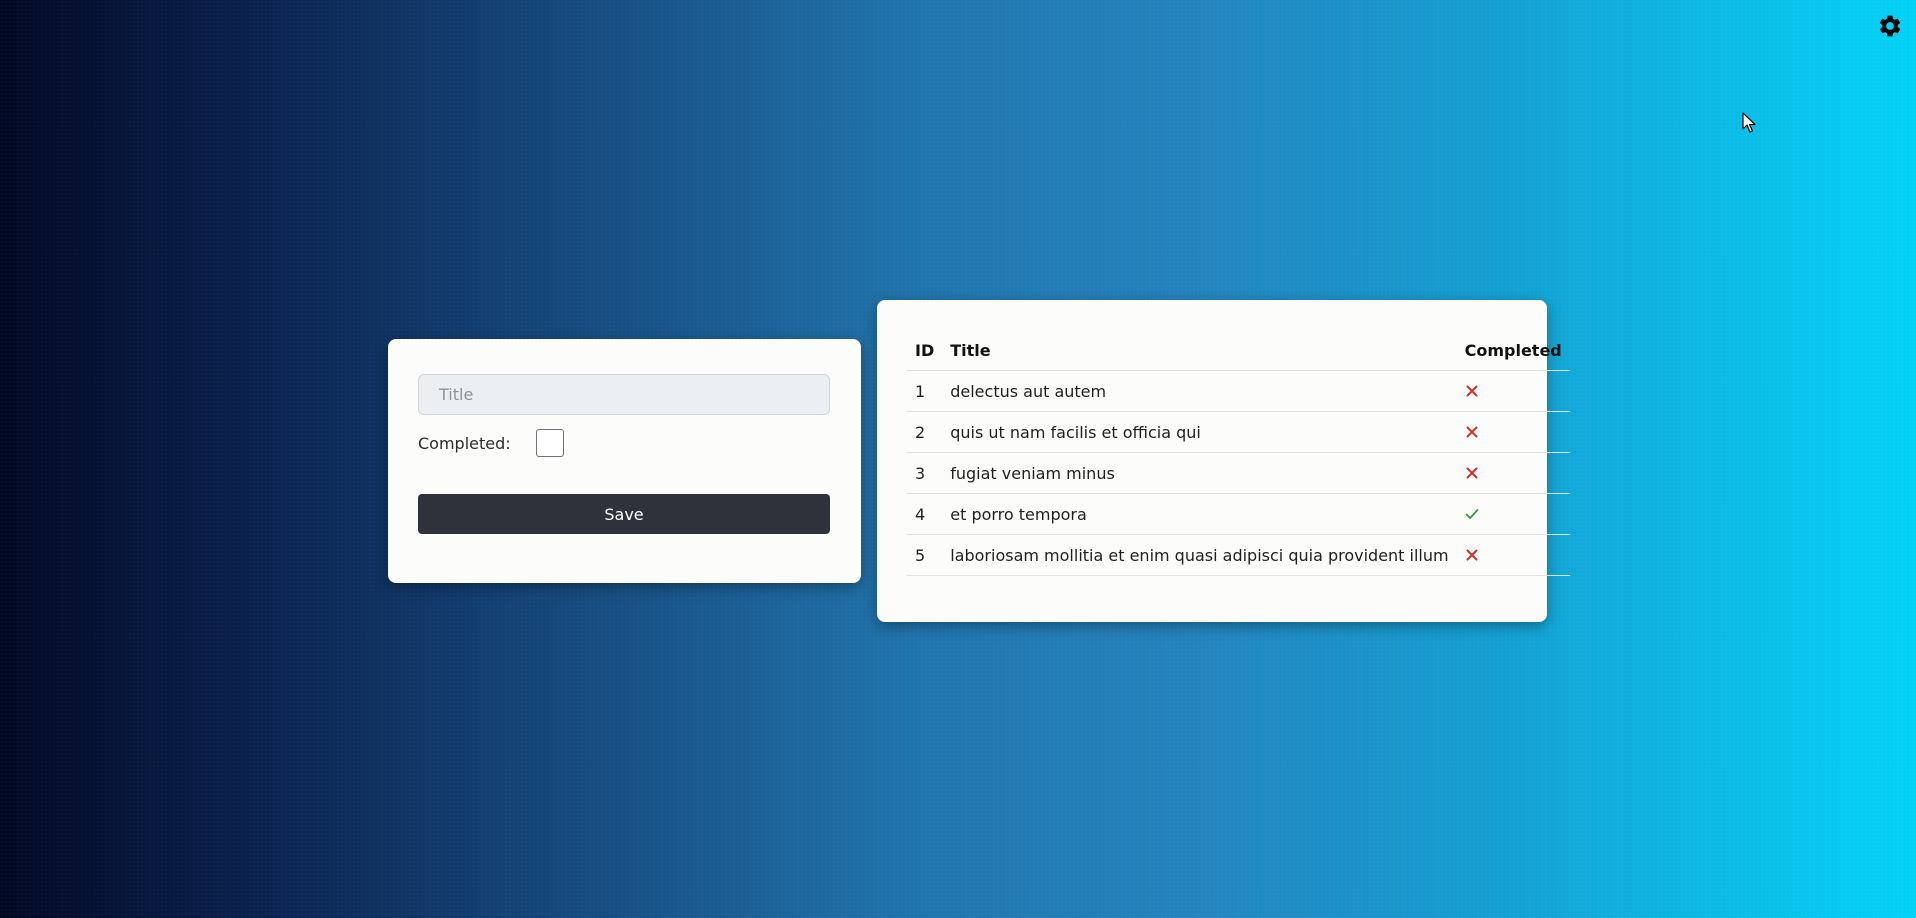 Image resolution: width=1916 pixels, height=918 pixels. What do you see at coordinates (1199, 514) in the screenshot?
I see `row-title: et porro tempora` at bounding box center [1199, 514].